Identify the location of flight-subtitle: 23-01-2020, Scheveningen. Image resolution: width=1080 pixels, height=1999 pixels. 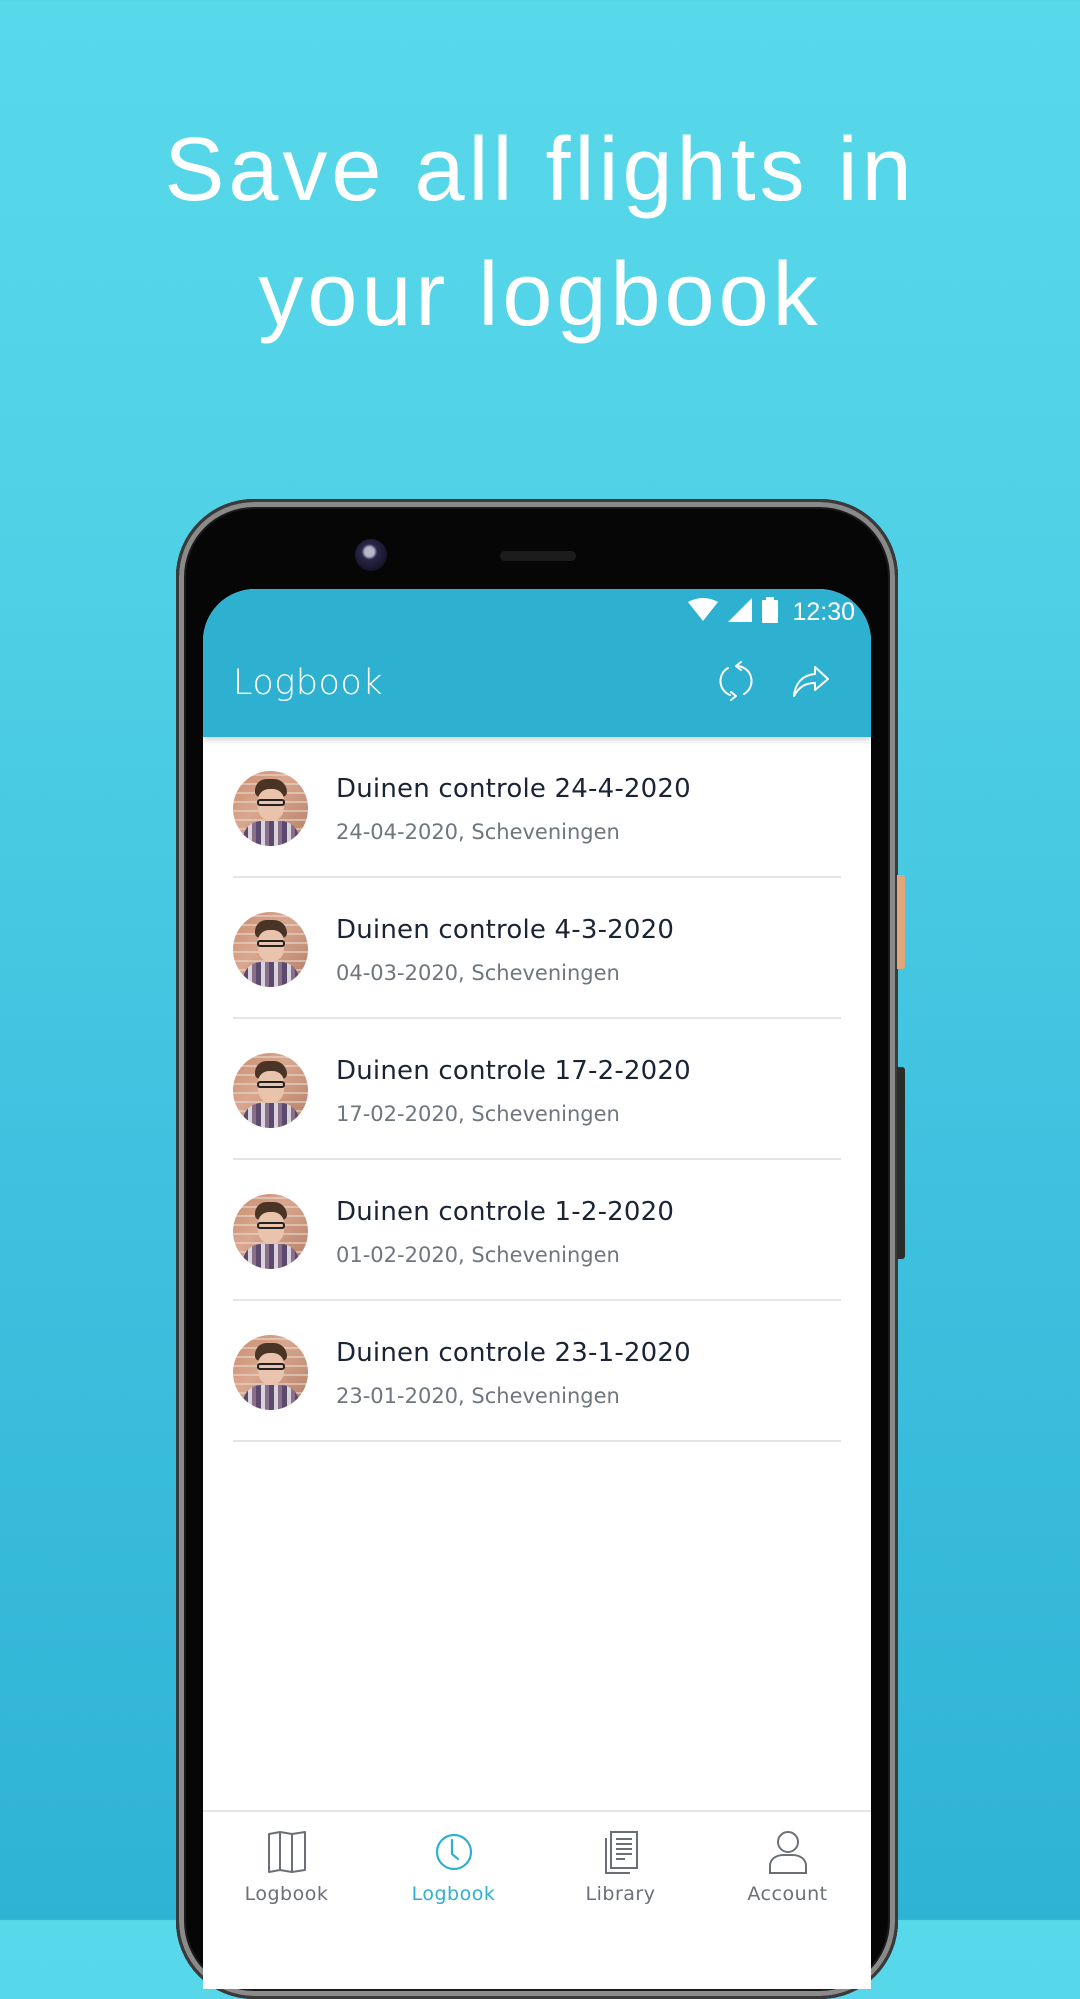
(478, 1396).